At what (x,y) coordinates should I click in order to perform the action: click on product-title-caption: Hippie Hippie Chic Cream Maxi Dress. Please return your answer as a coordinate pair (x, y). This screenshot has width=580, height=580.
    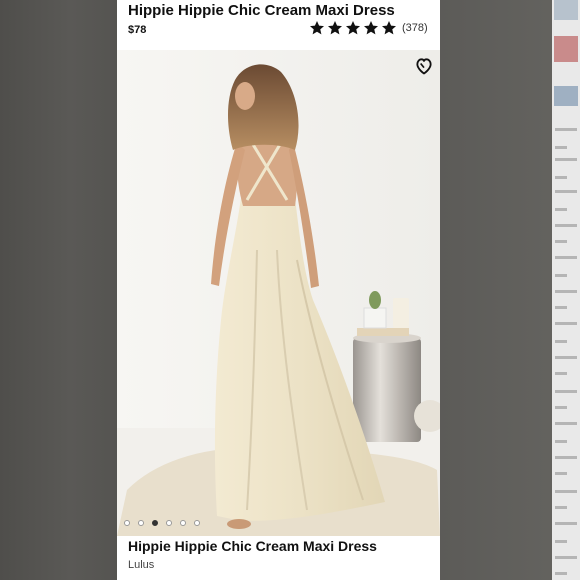
    Looking at the image, I should click on (252, 546).